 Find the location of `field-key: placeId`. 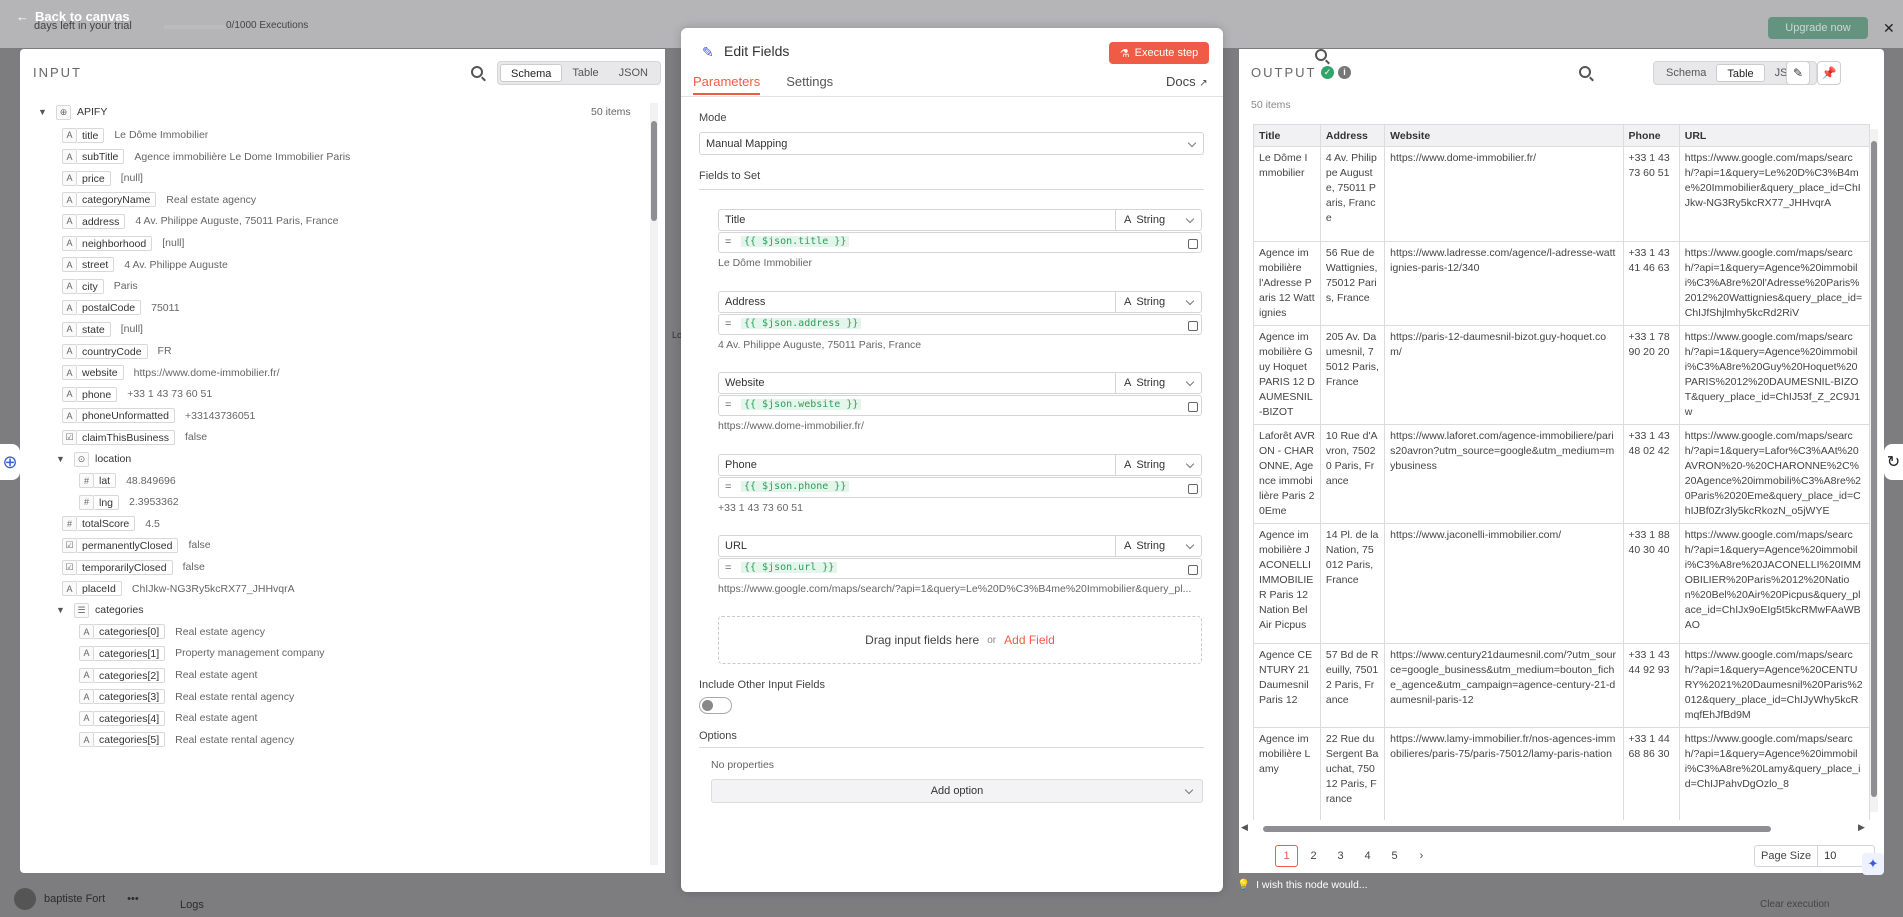

field-key: placeId is located at coordinates (99, 589).